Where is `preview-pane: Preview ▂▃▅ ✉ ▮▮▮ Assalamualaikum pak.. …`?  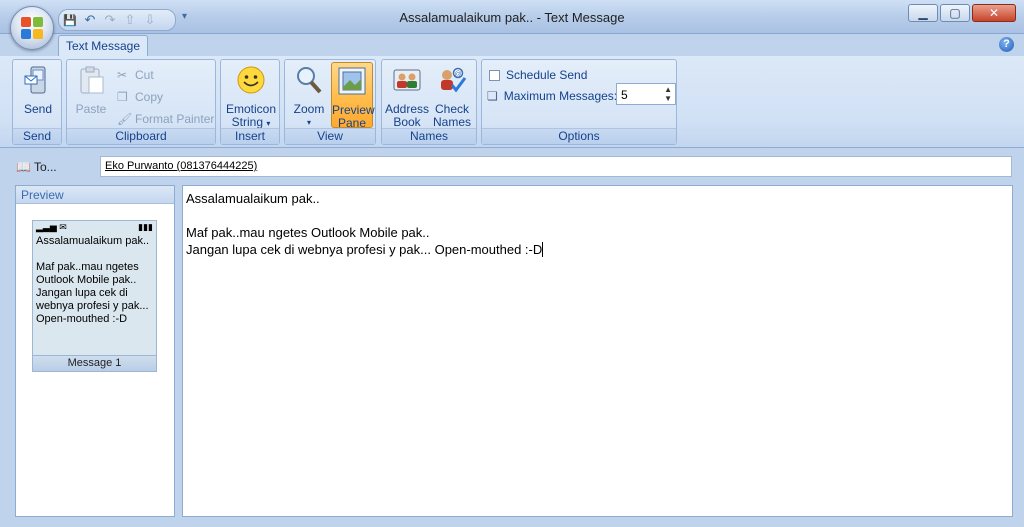 preview-pane: Preview ▂▃▅ ✉ ▮▮▮ Assalamualaikum pak.. … is located at coordinates (95, 351).